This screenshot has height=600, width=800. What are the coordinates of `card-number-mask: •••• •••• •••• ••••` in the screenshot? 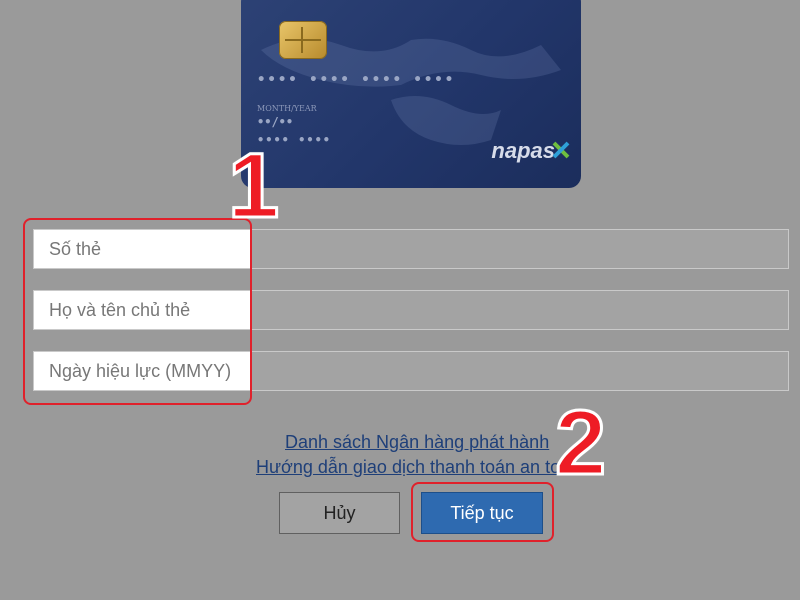 It's located at (356, 80).